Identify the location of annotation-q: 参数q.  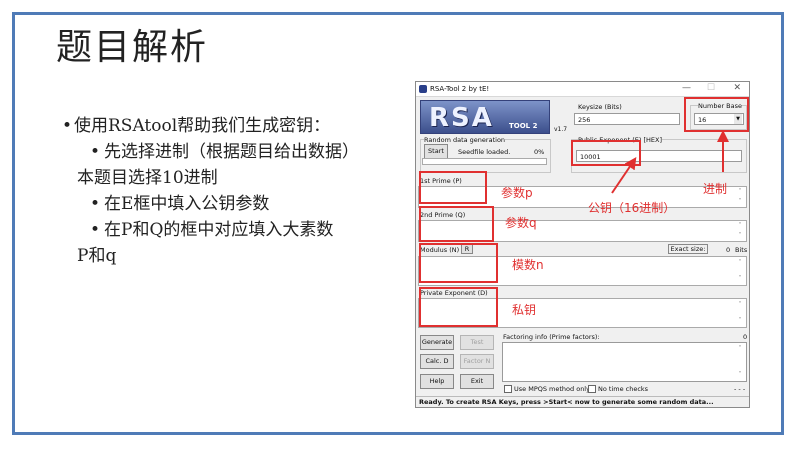
(521, 223).